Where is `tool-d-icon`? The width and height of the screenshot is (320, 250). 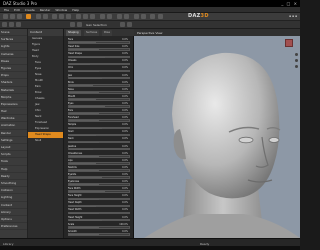 tool-d-icon is located at coordinates (129, 24).